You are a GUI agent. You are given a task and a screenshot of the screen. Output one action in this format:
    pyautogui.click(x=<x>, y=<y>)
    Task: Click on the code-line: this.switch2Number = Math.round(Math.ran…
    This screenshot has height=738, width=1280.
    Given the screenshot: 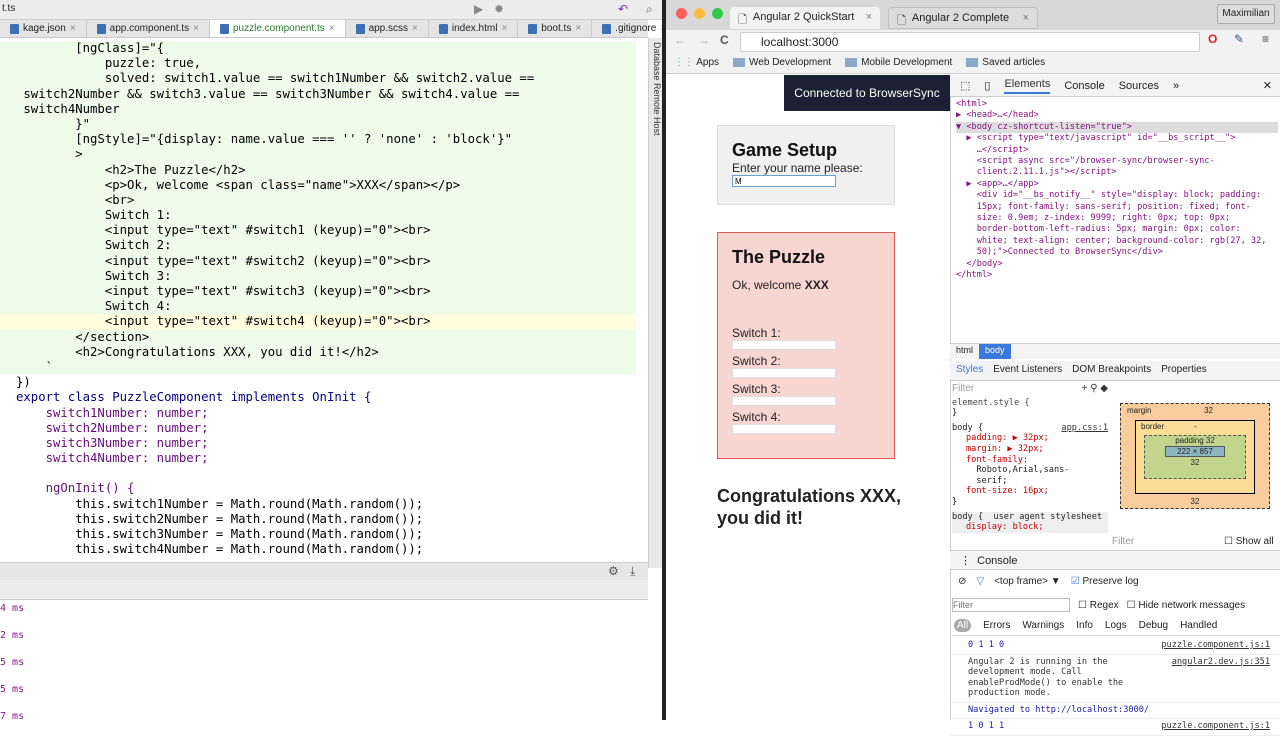 What is the action you would take?
    pyautogui.click(x=318, y=519)
    